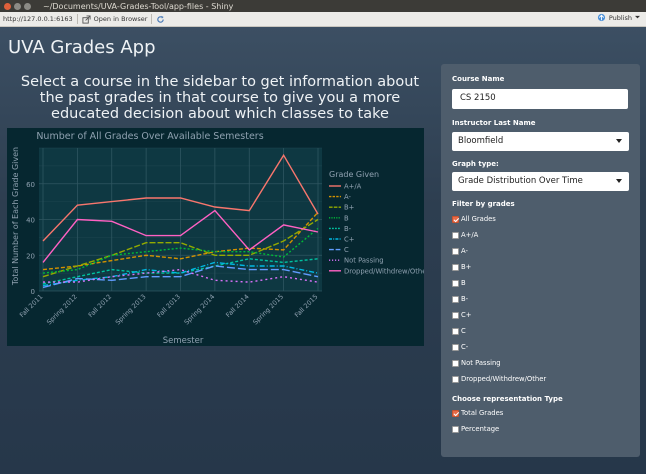 This screenshot has width=646, height=474. I want to click on y-tick-label: 20, so click(30, 256).